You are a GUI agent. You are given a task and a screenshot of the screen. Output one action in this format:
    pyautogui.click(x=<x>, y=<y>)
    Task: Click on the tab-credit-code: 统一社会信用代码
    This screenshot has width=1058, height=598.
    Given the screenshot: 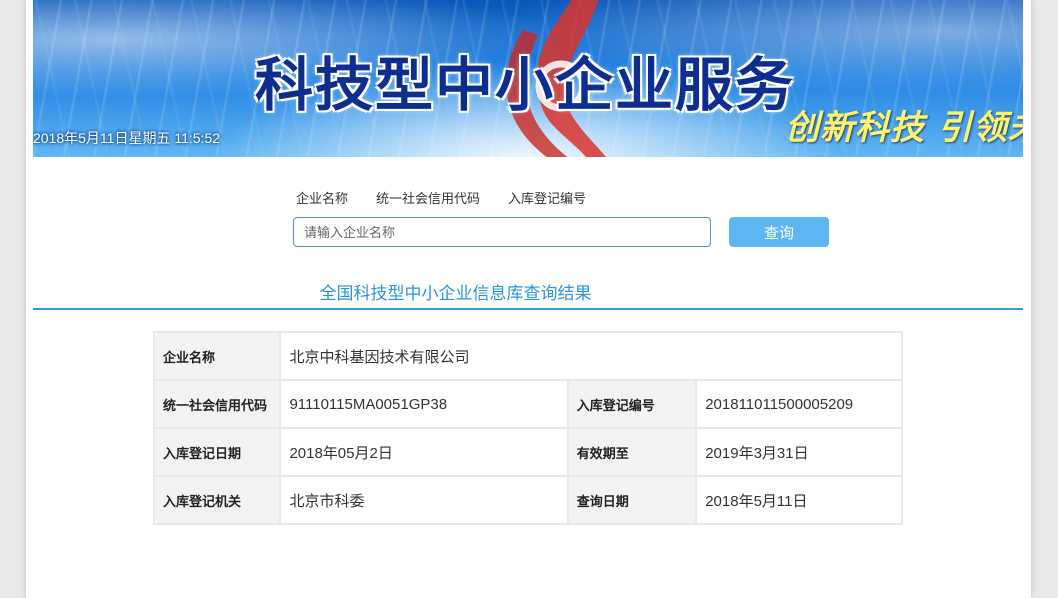 What is the action you would take?
    pyautogui.click(x=428, y=197)
    